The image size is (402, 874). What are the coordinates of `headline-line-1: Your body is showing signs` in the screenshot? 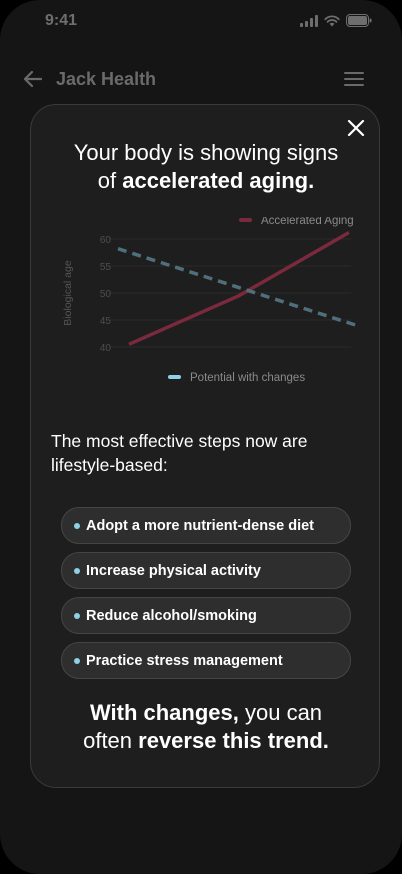 It's located at (206, 152).